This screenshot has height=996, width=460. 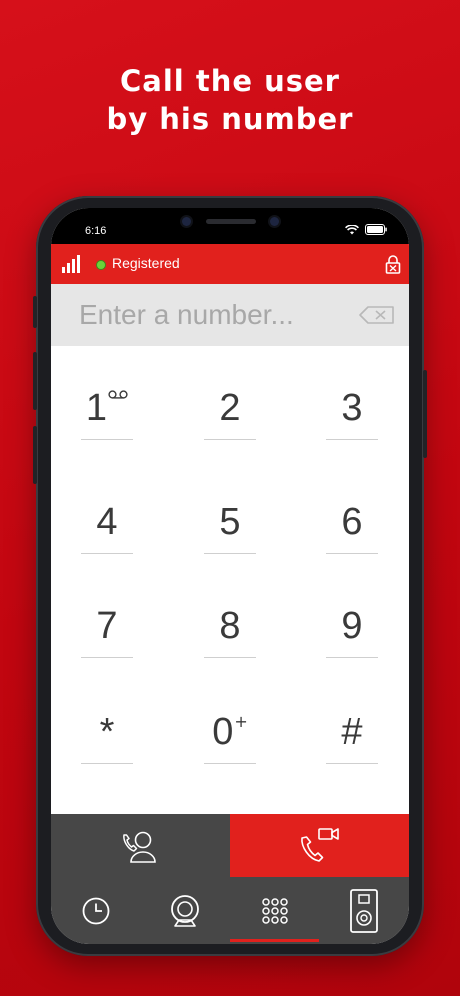 I want to click on webcam-icon, so click(x=184, y=910).